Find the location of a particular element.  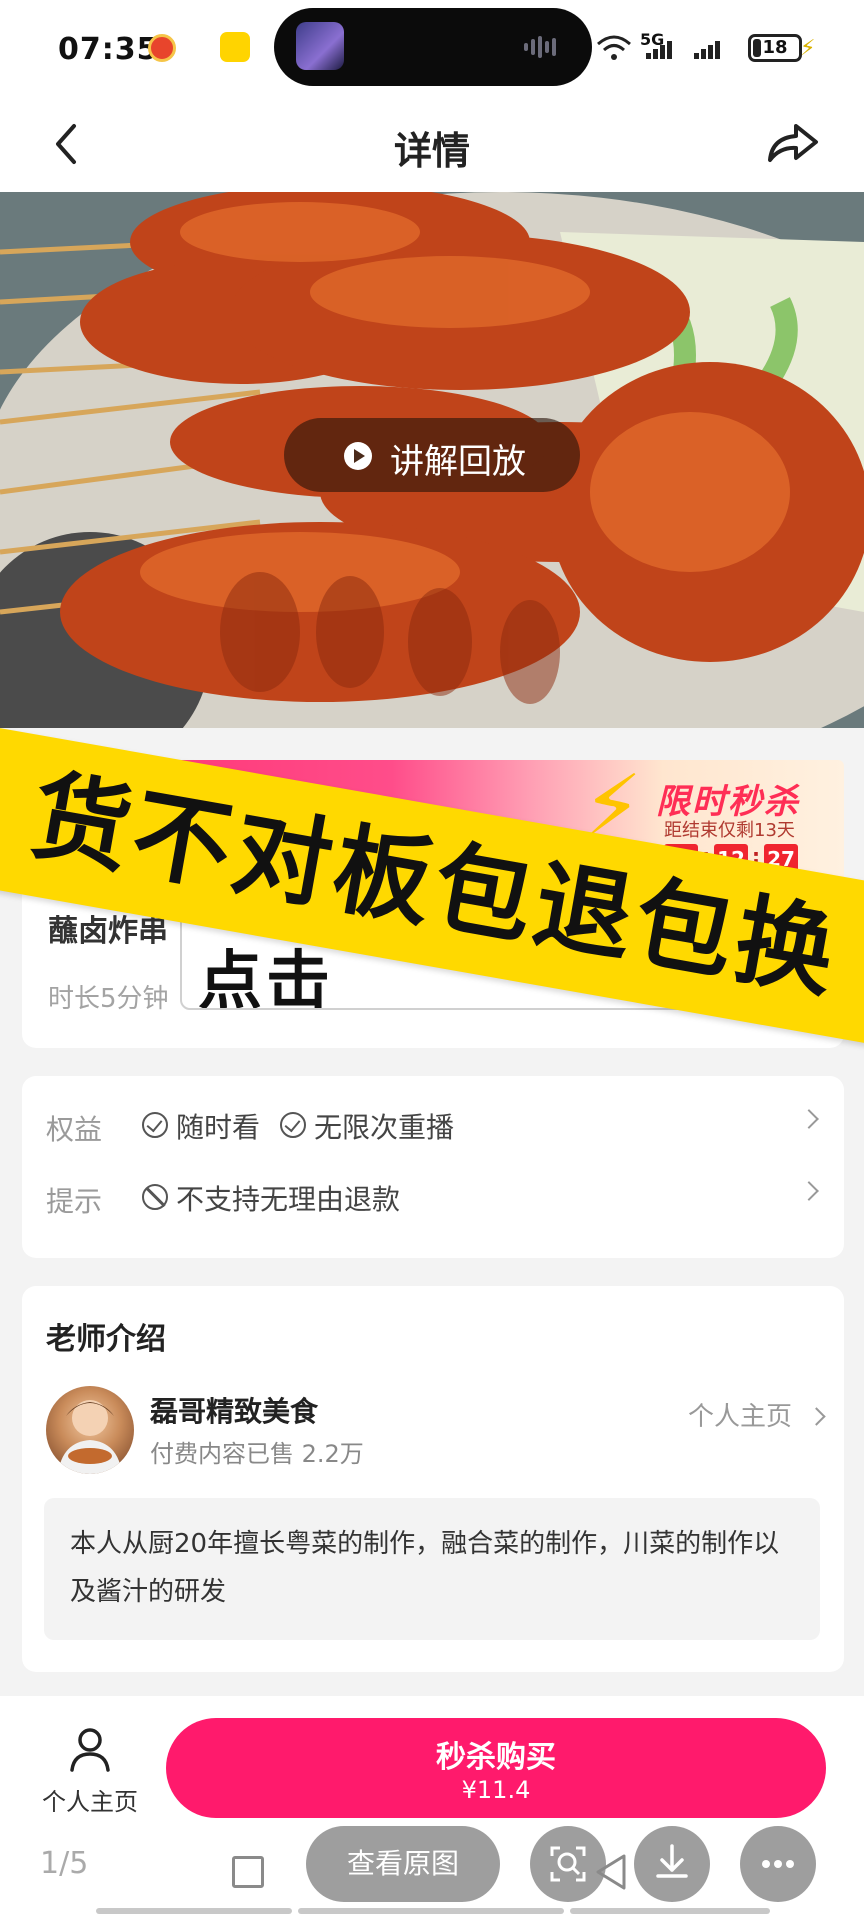

teacher-bio-box: 本人从厨20年擅长粤菜的制作，融合菜的制作，川菜的制作以及酱汁的研发 is located at coordinates (432, 1569).